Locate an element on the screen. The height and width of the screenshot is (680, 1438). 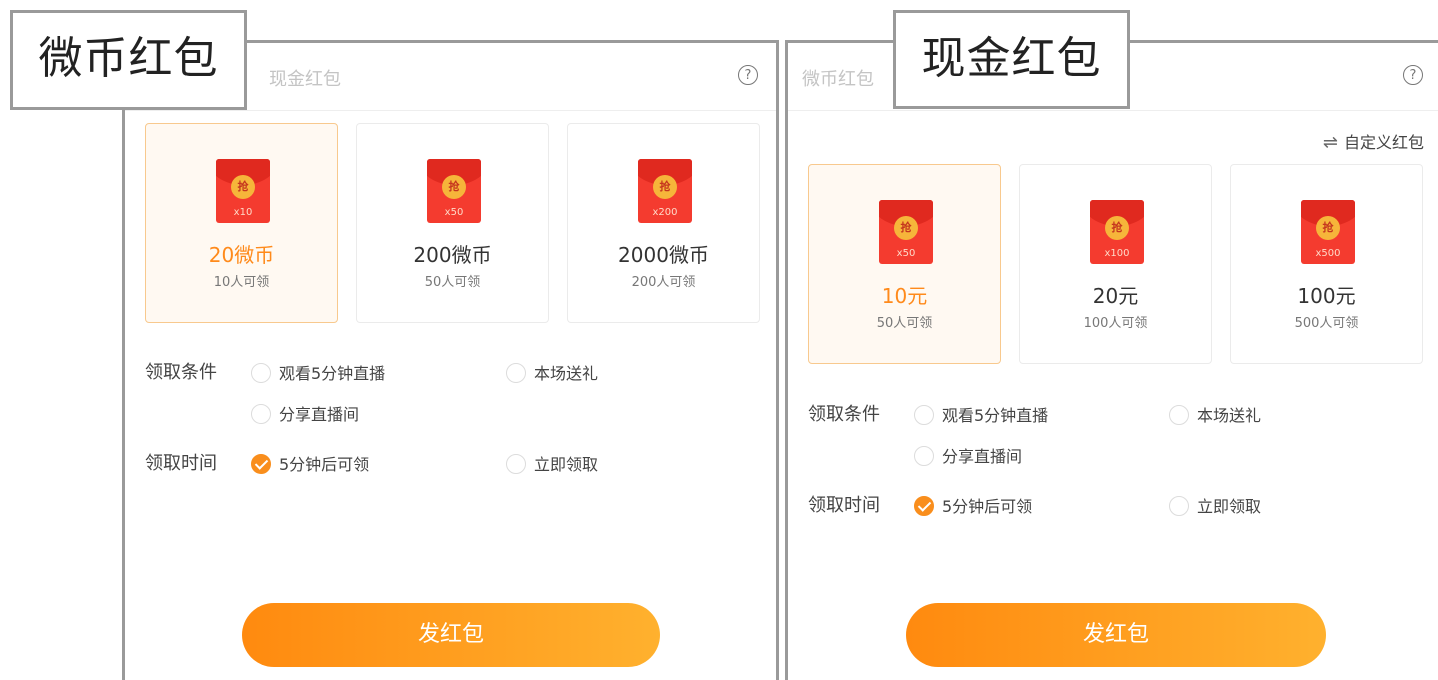
envelope-qty: x200 is located at coordinates (665, 212).